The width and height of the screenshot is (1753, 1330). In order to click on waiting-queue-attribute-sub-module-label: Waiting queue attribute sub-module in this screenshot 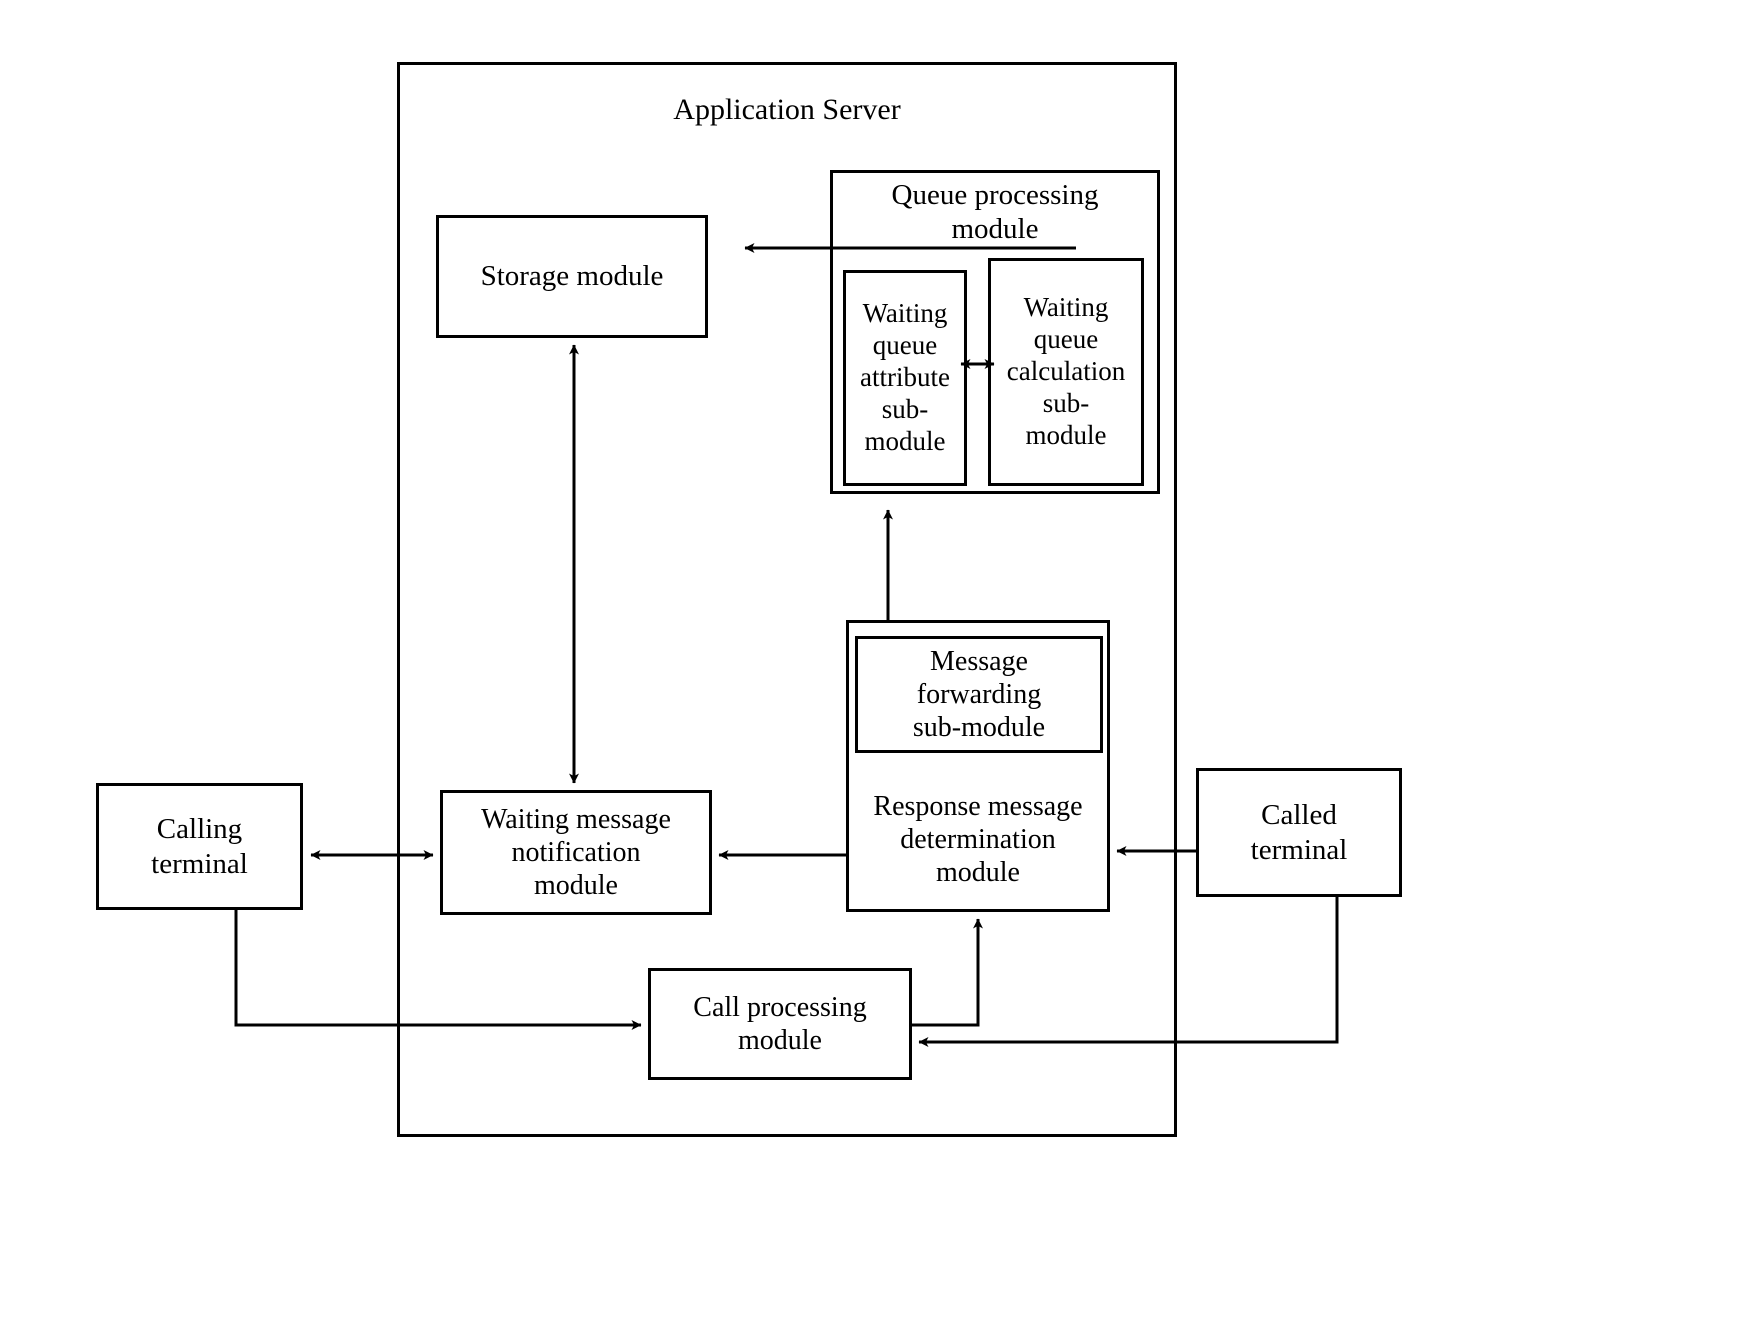, I will do `click(905, 377)`.